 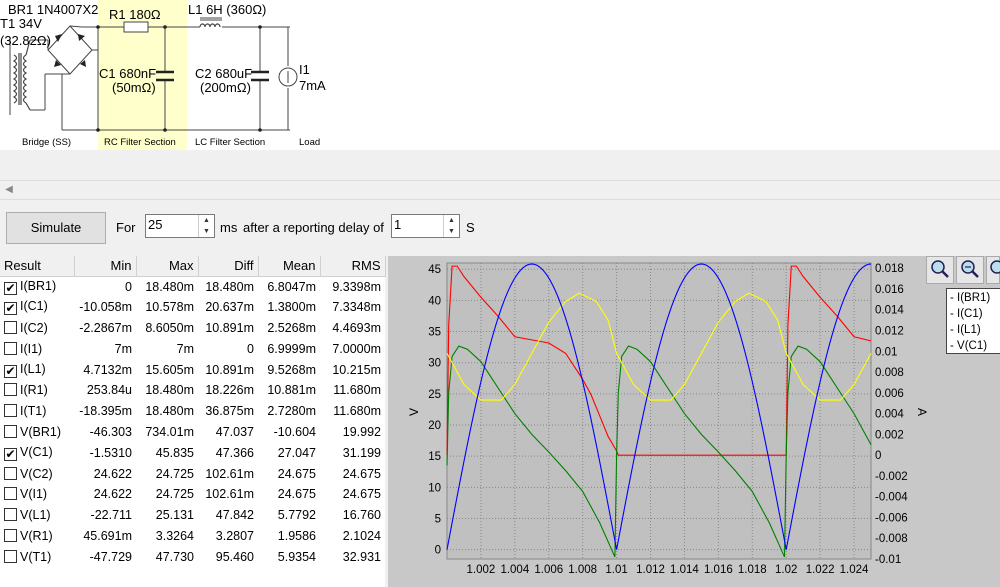 What do you see at coordinates (140, 142) in the screenshot?
I see `section-label-rc: RC Filter Section` at bounding box center [140, 142].